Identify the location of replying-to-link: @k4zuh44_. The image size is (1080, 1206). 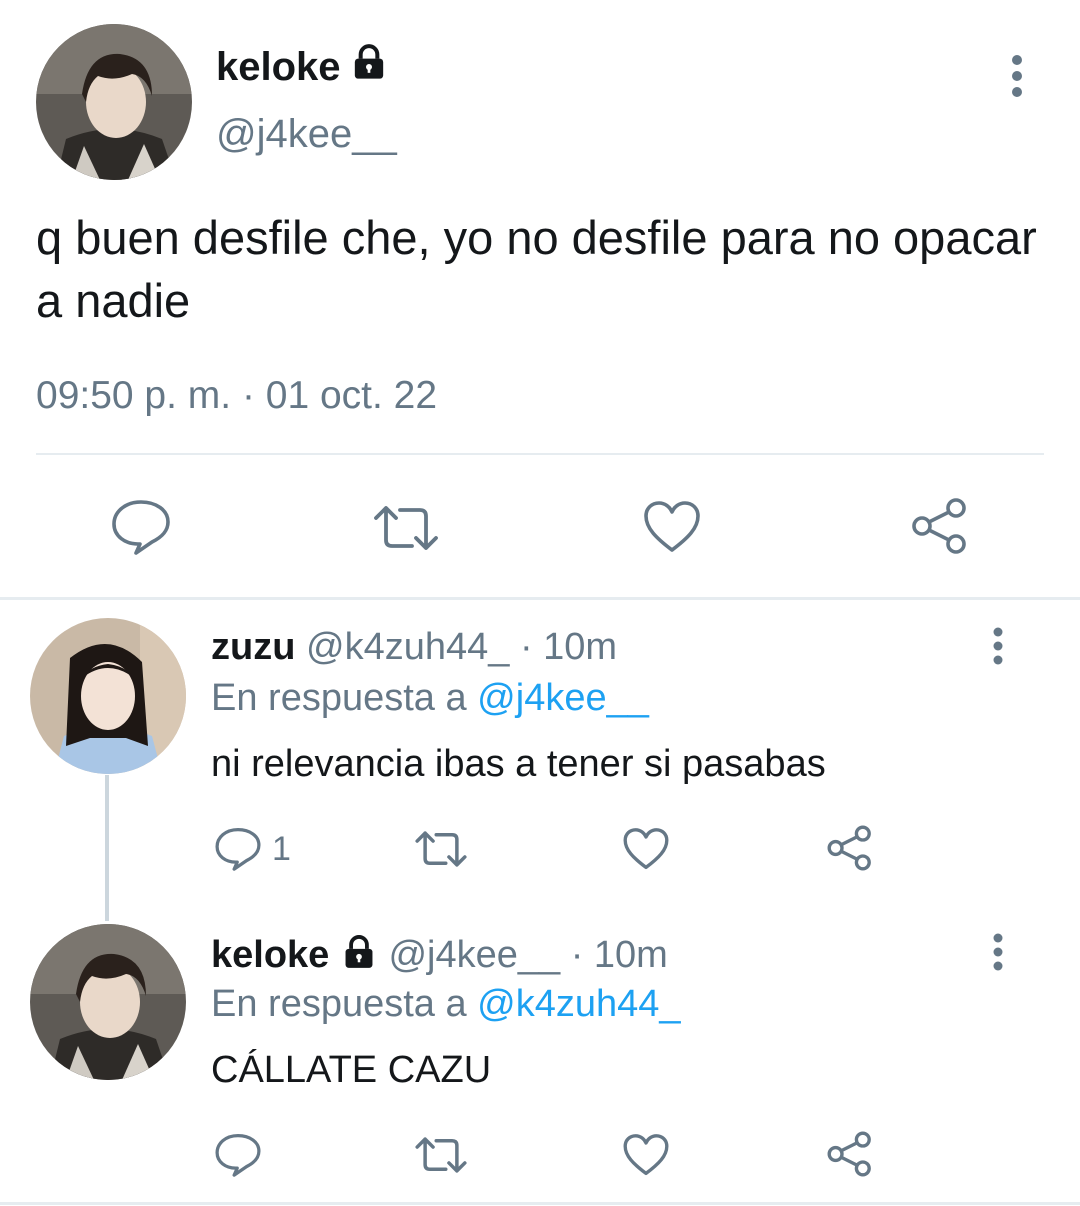
(578, 1004).